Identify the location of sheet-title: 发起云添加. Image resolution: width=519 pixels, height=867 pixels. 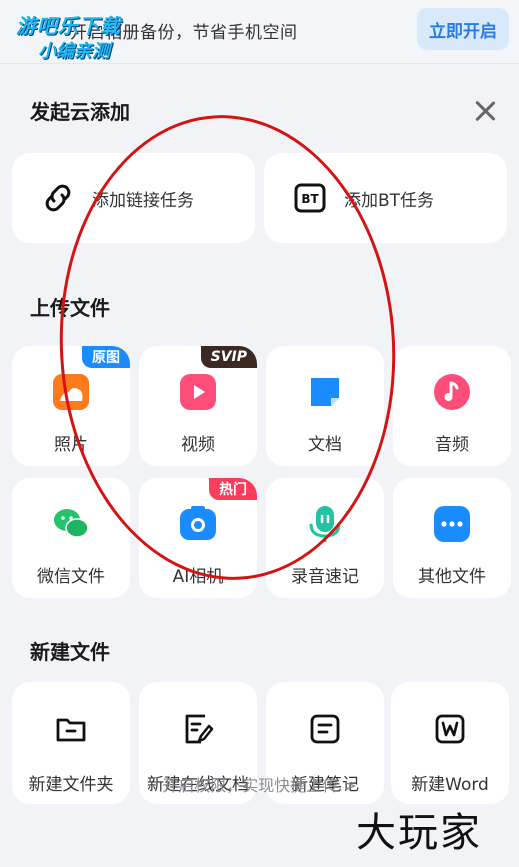
(80, 112).